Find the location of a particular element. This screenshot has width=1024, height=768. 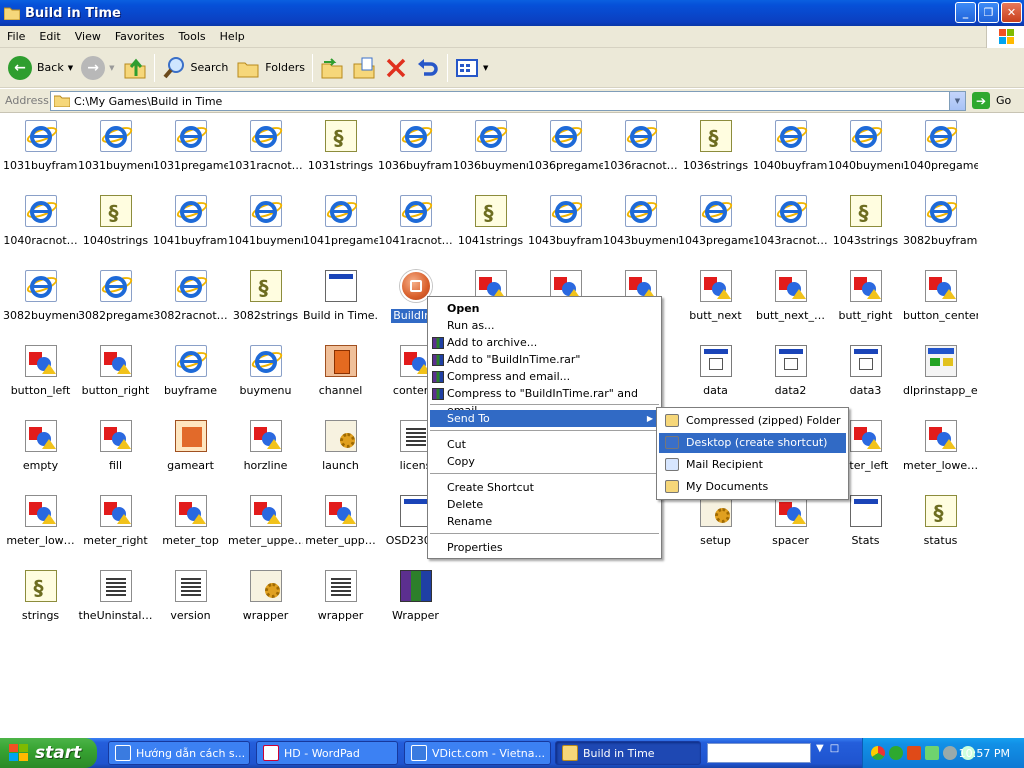

file-item: § 1043strings is located at coordinates (865, 226).